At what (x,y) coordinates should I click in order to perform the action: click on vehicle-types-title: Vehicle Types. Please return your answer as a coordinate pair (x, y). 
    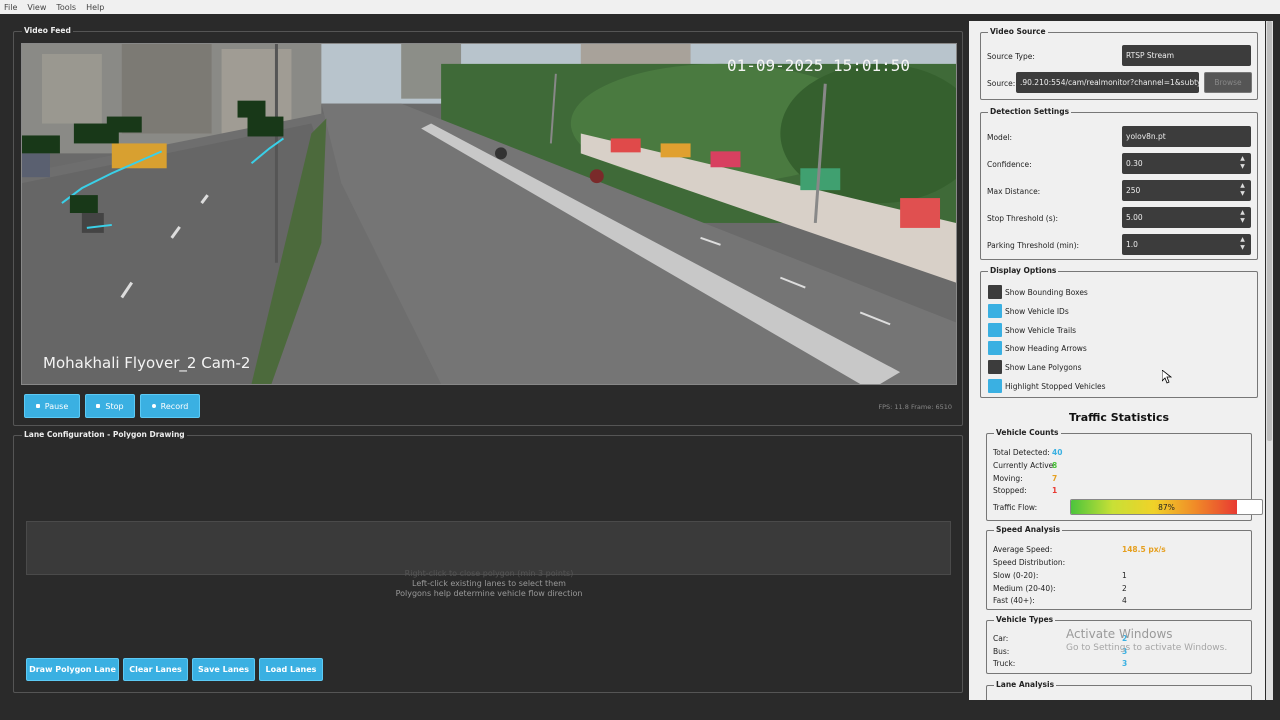
    Looking at the image, I should click on (1025, 619).